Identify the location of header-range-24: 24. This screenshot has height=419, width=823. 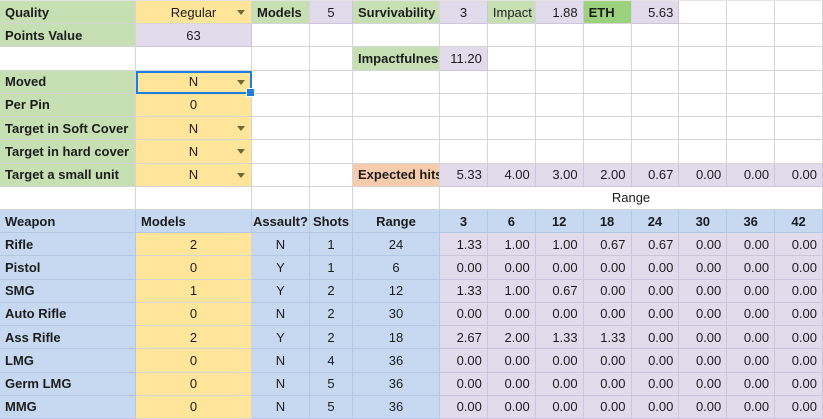
(655, 221).